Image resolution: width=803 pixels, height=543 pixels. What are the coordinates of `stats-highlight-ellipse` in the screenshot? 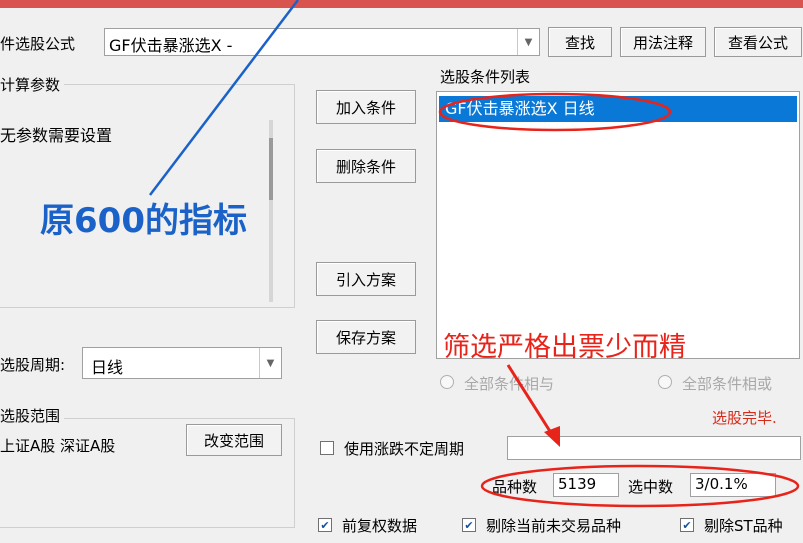 It's located at (640, 486).